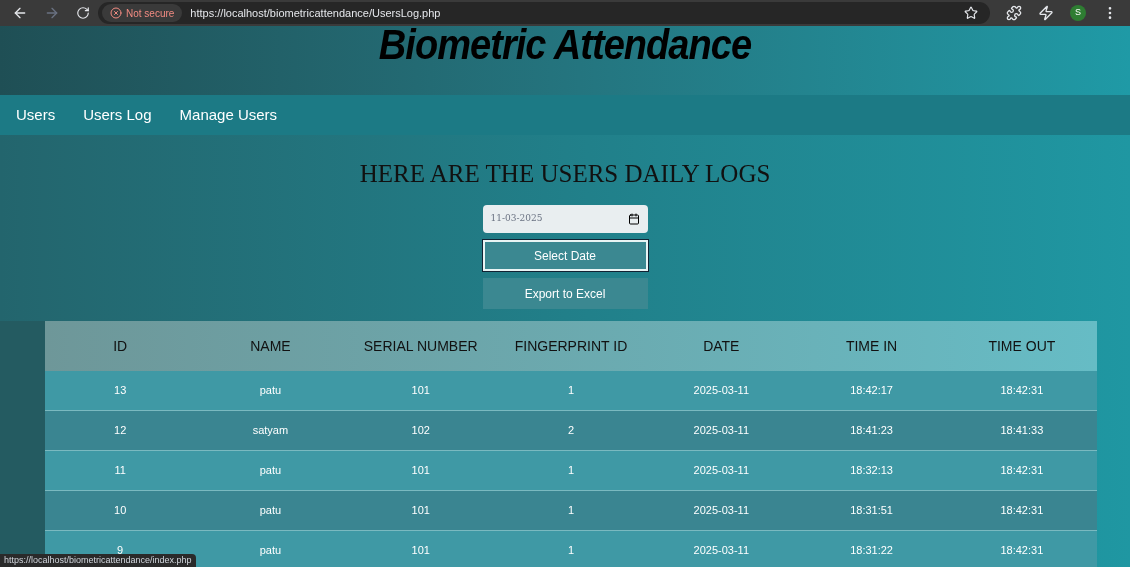 The width and height of the screenshot is (1130, 567). I want to click on address-bar: Not secure https://localhost/biometricattendance/UsersLog.php, so click(544, 13).